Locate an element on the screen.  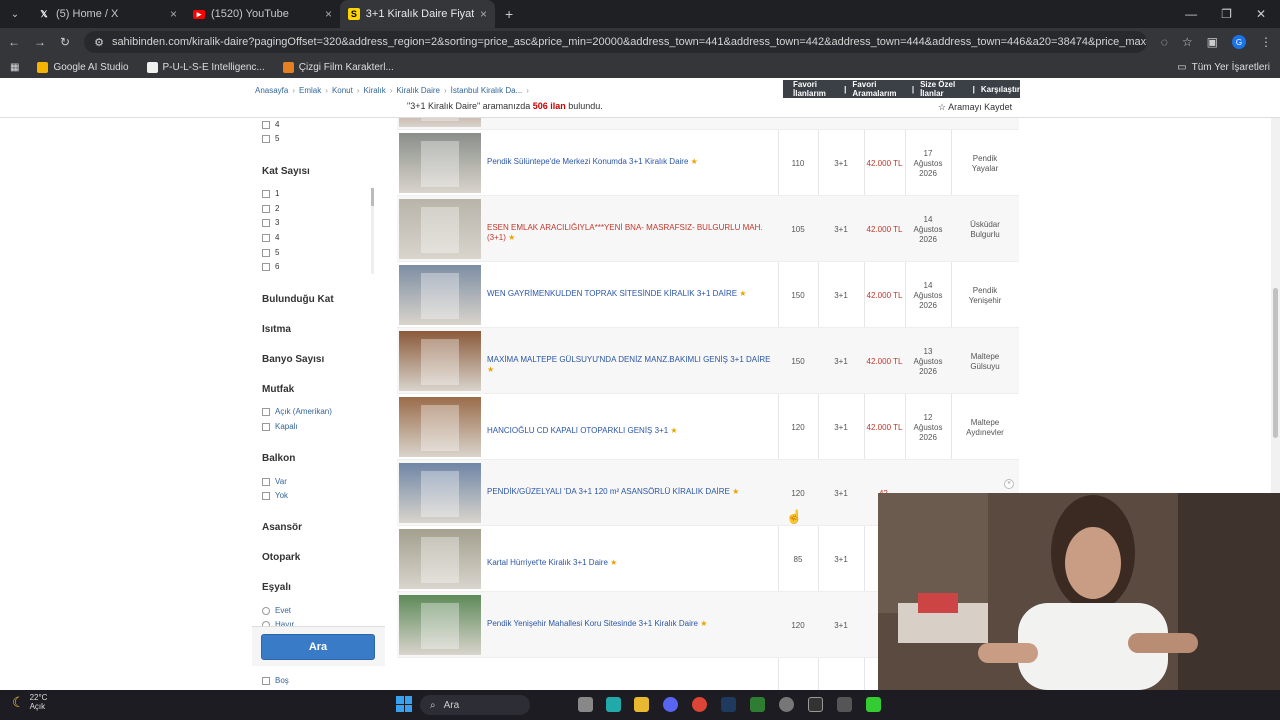
minimize-icon: — is located at coordinates (1191, 14).